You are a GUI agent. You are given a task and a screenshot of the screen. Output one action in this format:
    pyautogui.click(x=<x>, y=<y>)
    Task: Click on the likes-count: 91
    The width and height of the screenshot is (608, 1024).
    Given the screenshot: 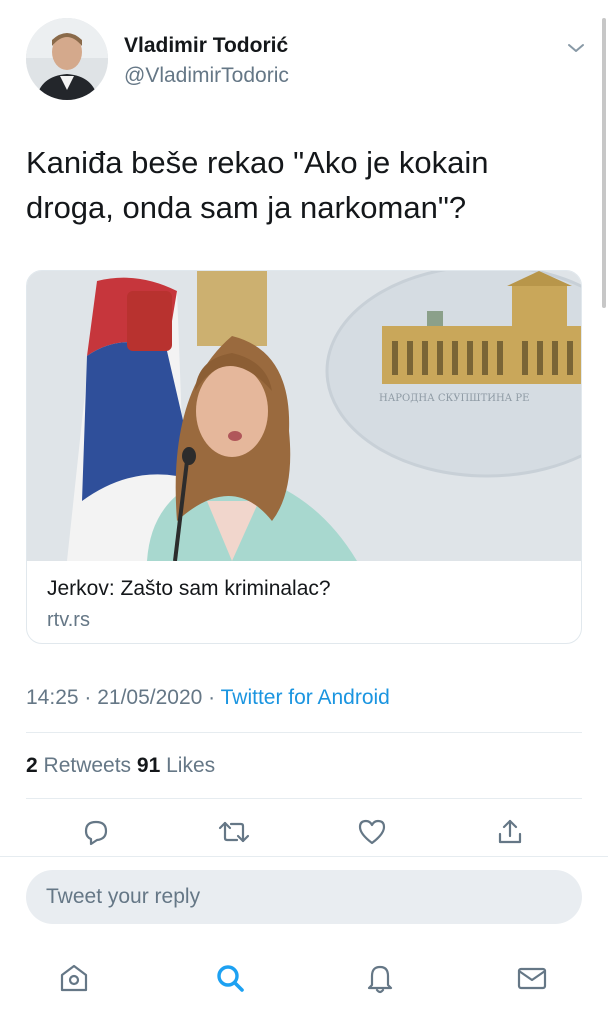 What is the action you would take?
    pyautogui.click(x=148, y=765)
    